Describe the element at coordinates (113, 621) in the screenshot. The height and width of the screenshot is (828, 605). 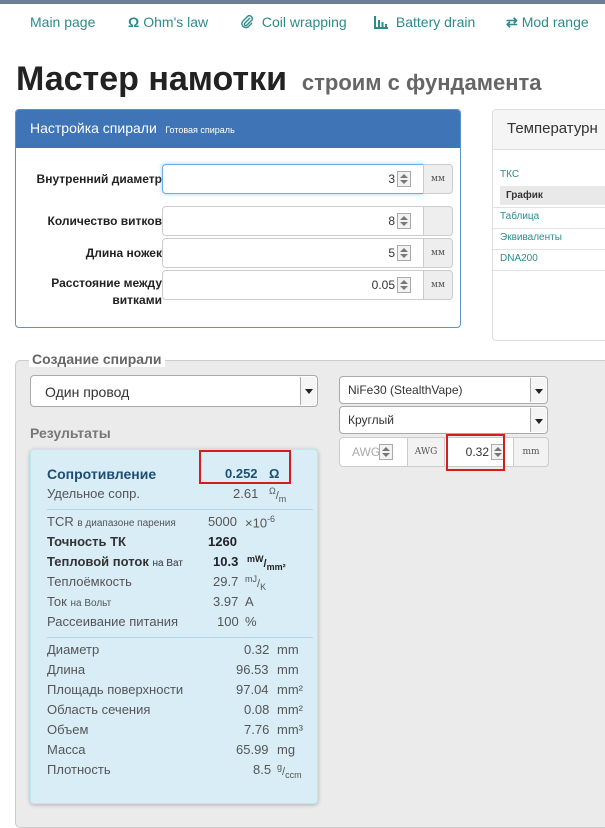
I see `dissipation-label: Рассеивание питания` at that location.